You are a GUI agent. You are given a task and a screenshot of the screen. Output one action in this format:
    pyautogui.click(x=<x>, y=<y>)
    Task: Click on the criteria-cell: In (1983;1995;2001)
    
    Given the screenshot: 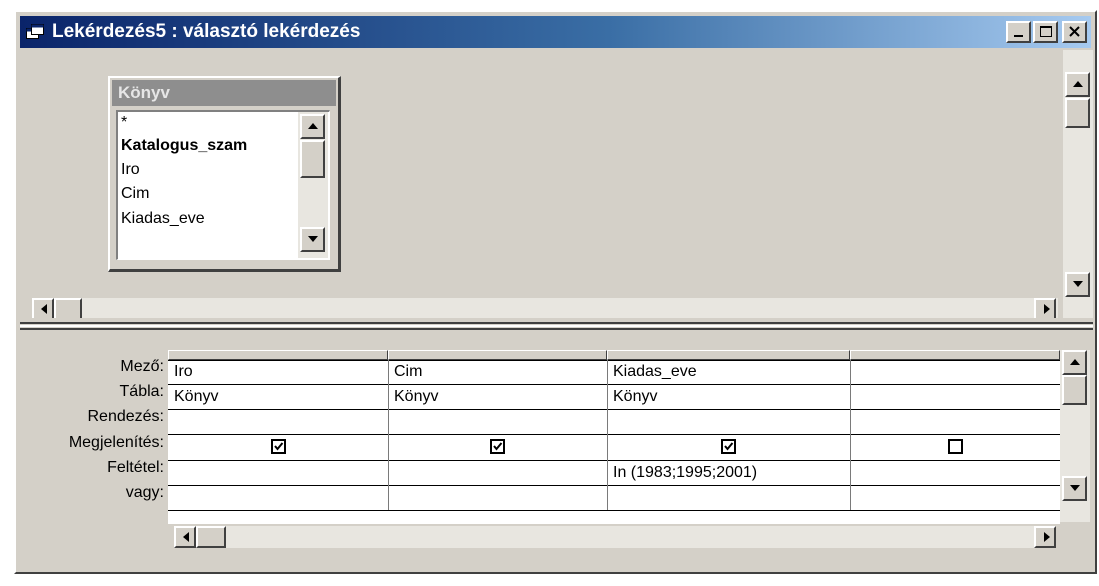 What is the action you would take?
    pyautogui.click(x=685, y=473)
    